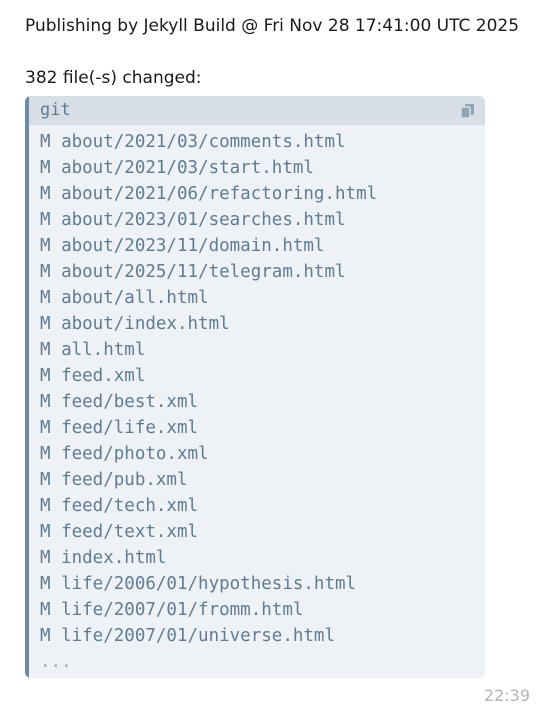  I want to click on code-line: M all.html, so click(93, 350).